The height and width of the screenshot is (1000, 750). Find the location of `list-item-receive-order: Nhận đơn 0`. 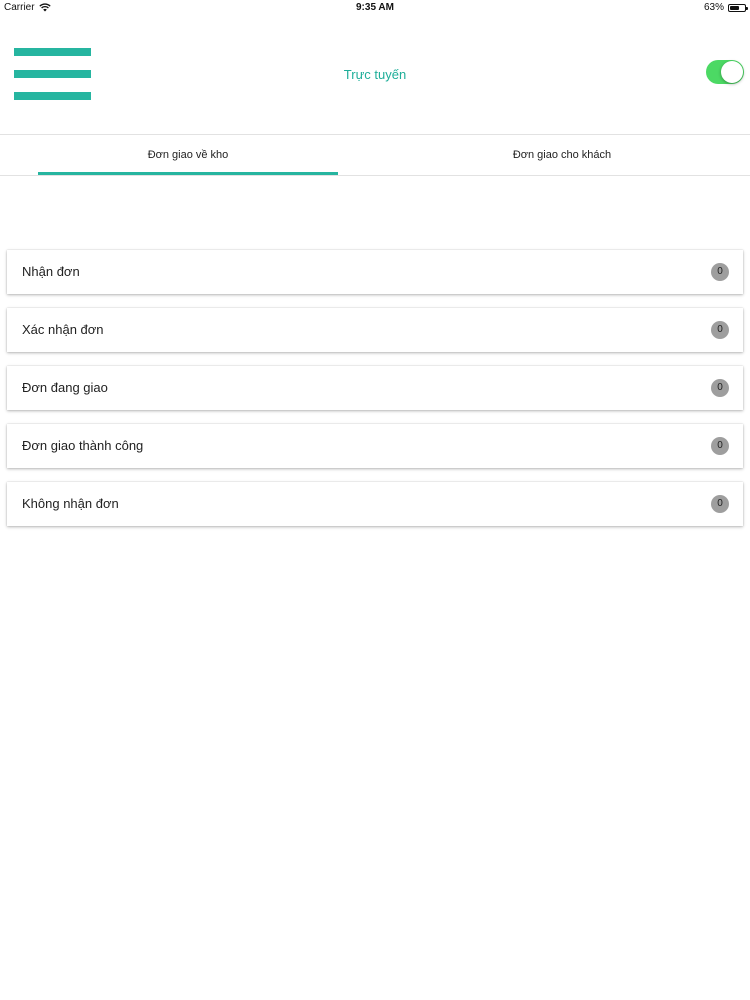

list-item-receive-order: Nhận đơn 0 is located at coordinates (375, 272).